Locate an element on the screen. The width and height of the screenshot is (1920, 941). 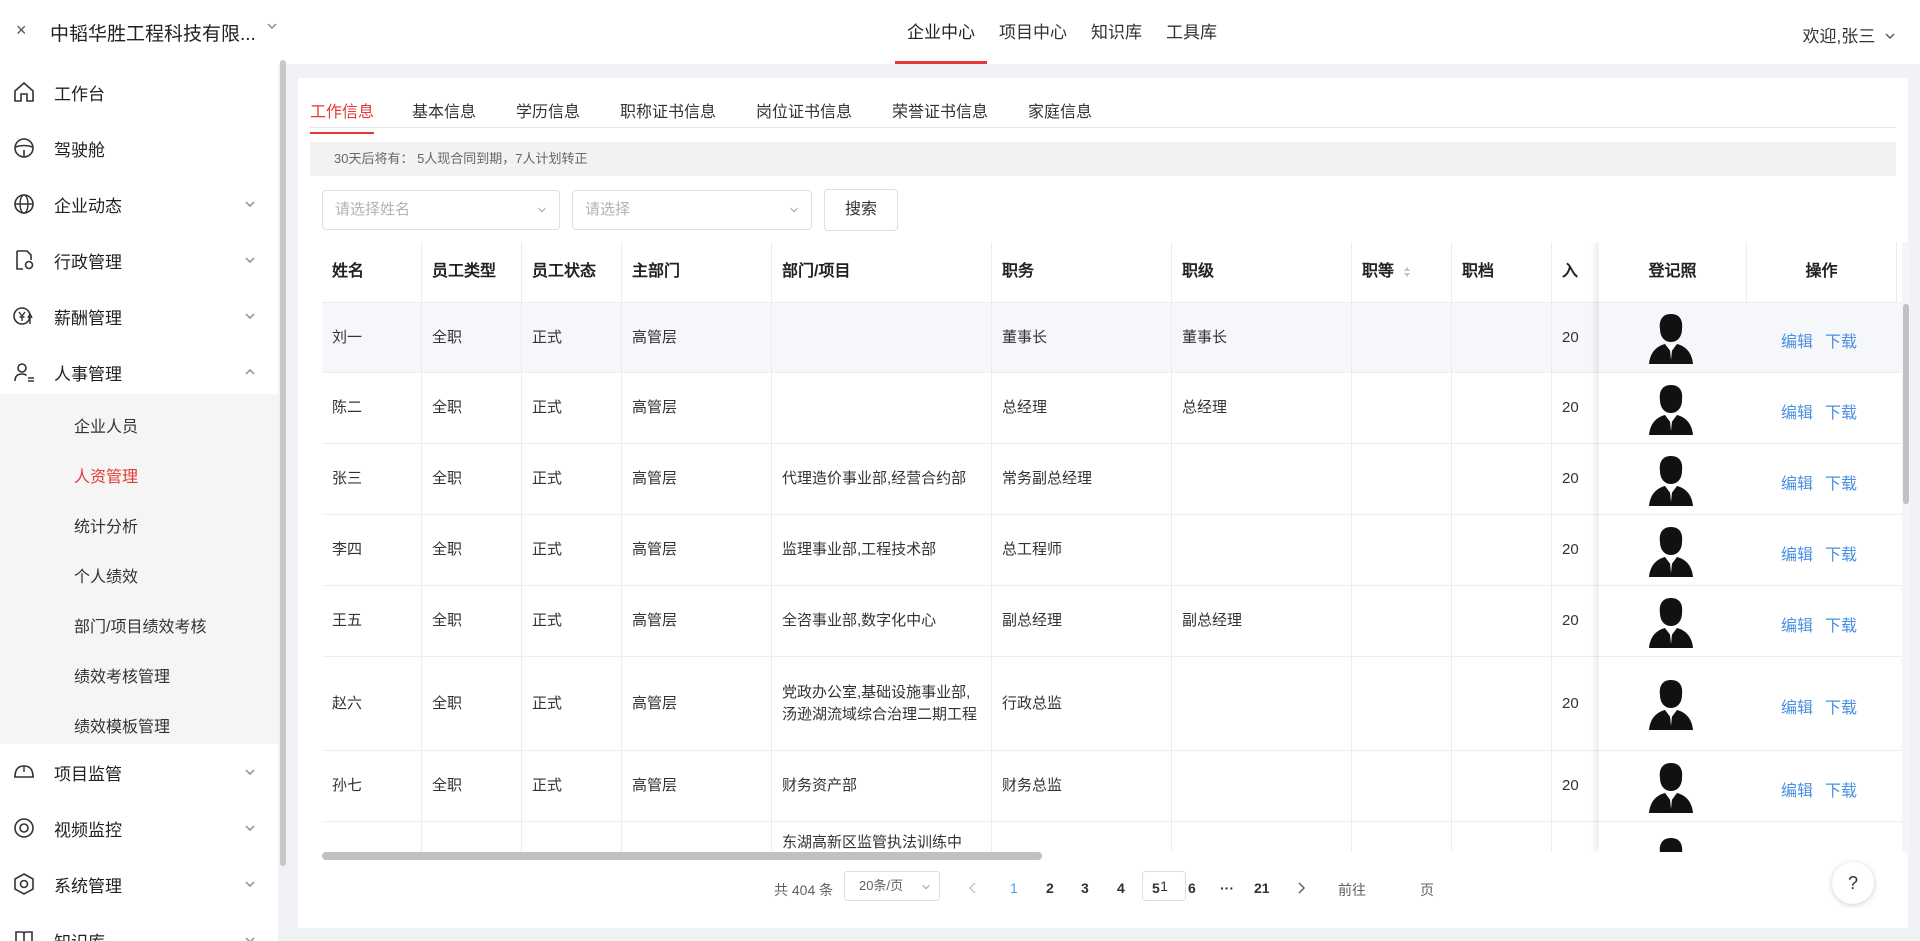
cell-rank: 总经理 is located at coordinates (1262, 408).